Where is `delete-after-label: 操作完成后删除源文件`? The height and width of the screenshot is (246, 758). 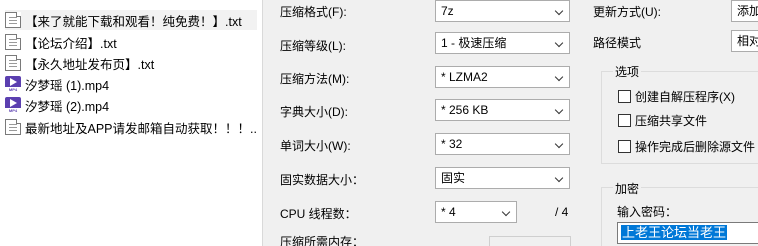
delete-after-label: 操作完成后删除源文件 is located at coordinates (695, 147).